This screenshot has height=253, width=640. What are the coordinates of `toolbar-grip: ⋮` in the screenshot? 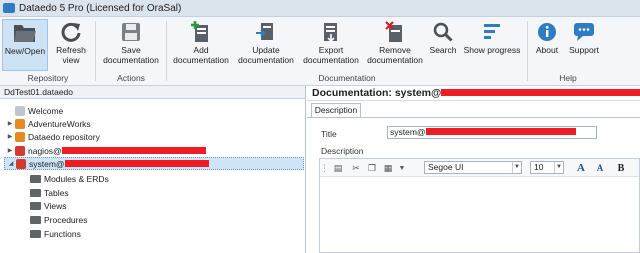 It's located at (324, 167).